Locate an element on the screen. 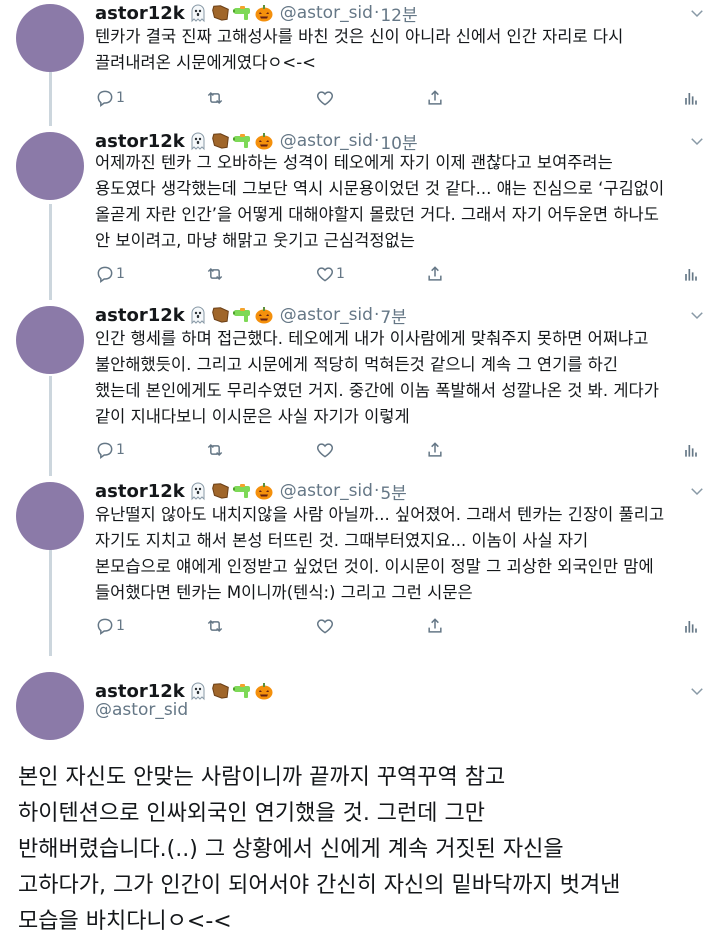  tweet-text-line: 어제까진 텐카 그 오바하는 성격이 테오에게 자기 이제 괜찮다고 보여주려는 is located at coordinates (354, 162).